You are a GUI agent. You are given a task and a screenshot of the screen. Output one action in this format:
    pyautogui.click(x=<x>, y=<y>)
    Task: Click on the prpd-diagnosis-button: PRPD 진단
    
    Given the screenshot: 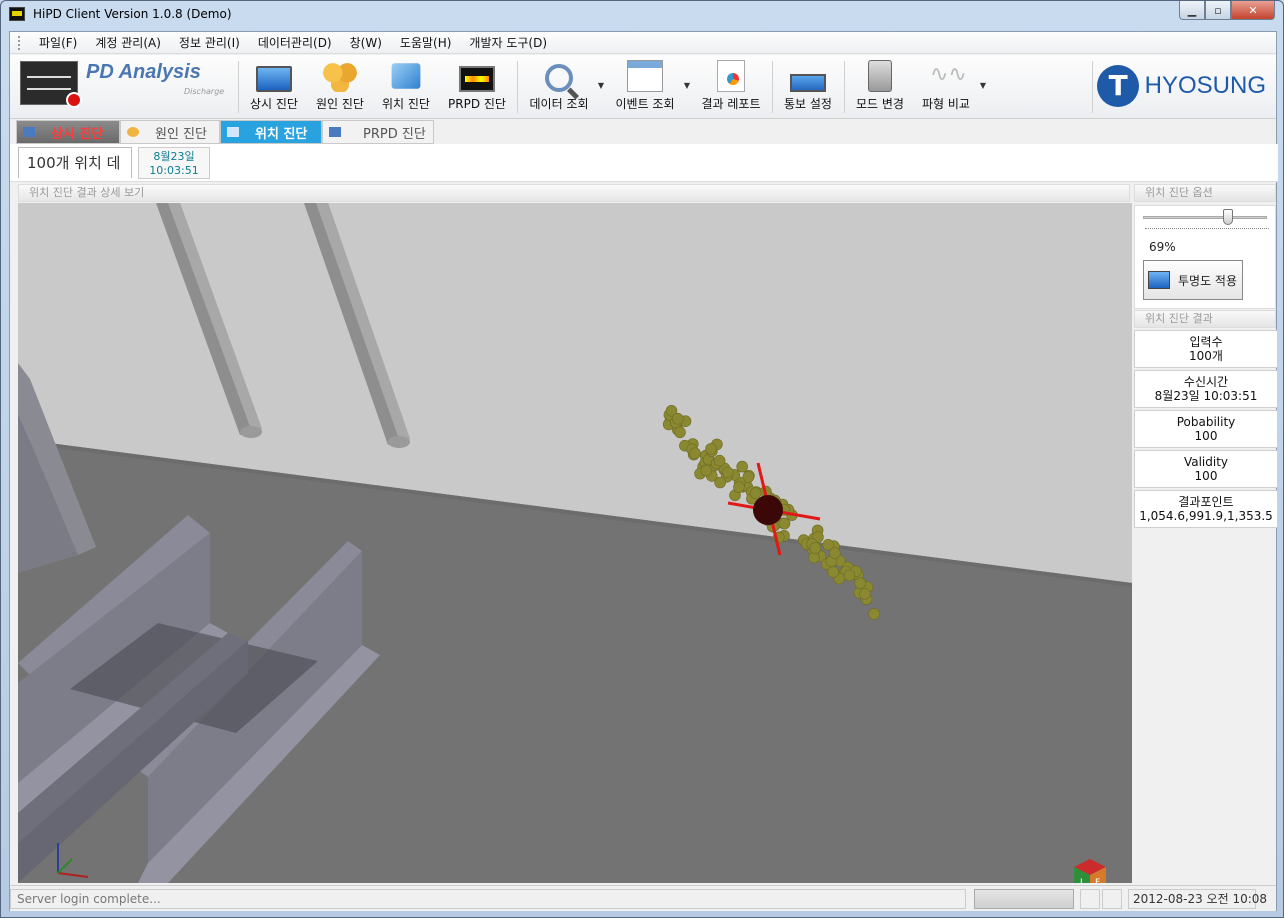 What is the action you would take?
    pyautogui.click(x=477, y=87)
    